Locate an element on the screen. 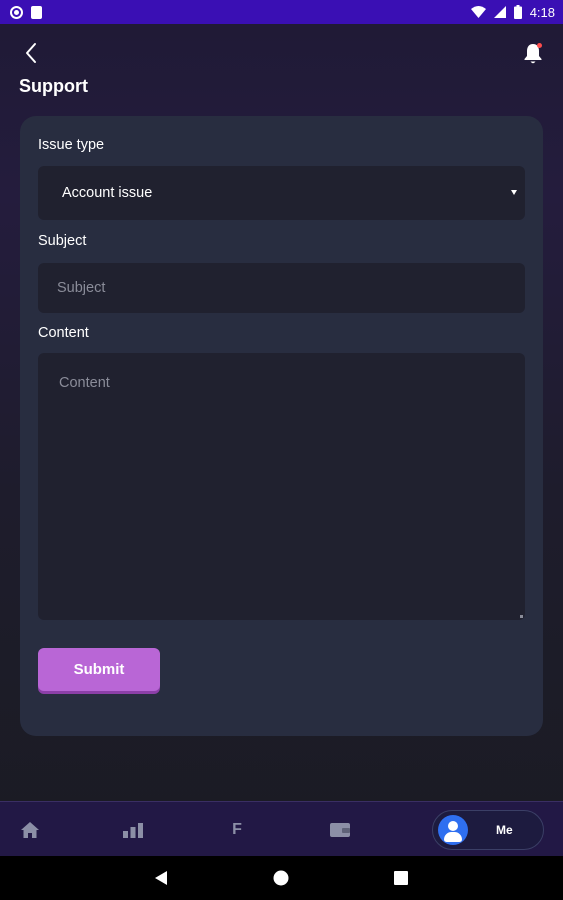 The width and height of the screenshot is (563, 900). status-right: 4:18 is located at coordinates (512, 12).